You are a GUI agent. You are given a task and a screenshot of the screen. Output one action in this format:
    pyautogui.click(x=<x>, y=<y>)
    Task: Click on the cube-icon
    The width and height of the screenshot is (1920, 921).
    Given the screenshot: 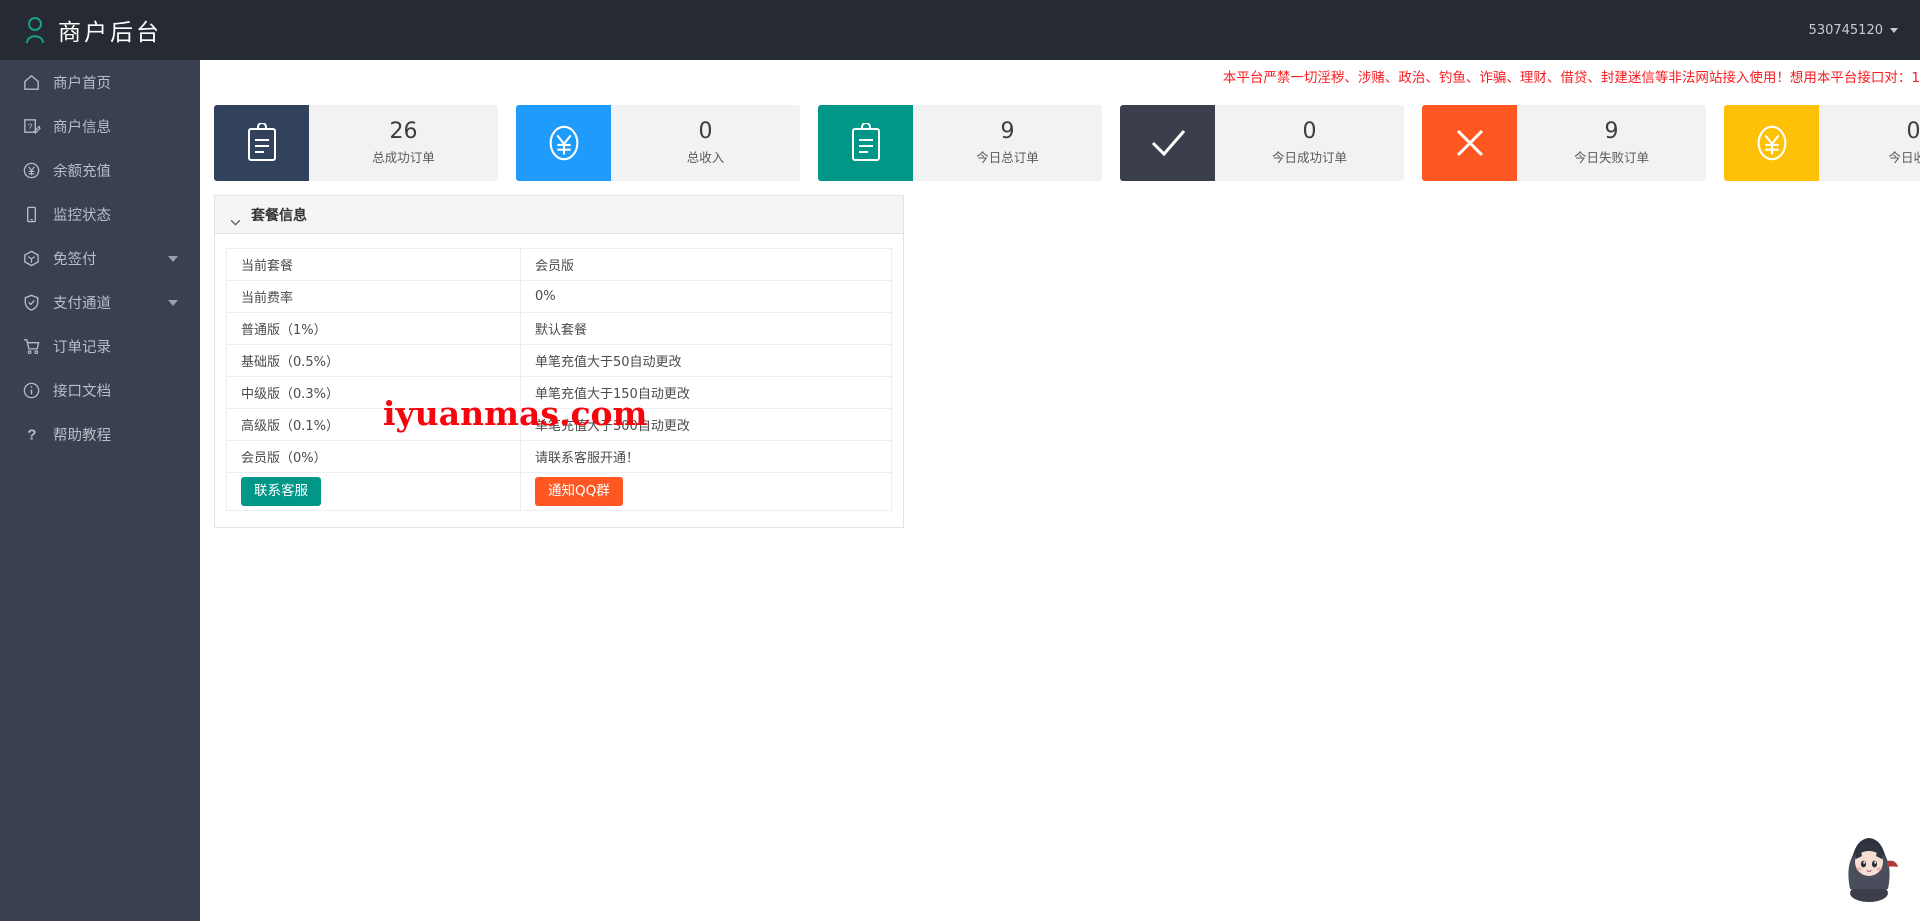 What is the action you would take?
    pyautogui.click(x=31, y=258)
    